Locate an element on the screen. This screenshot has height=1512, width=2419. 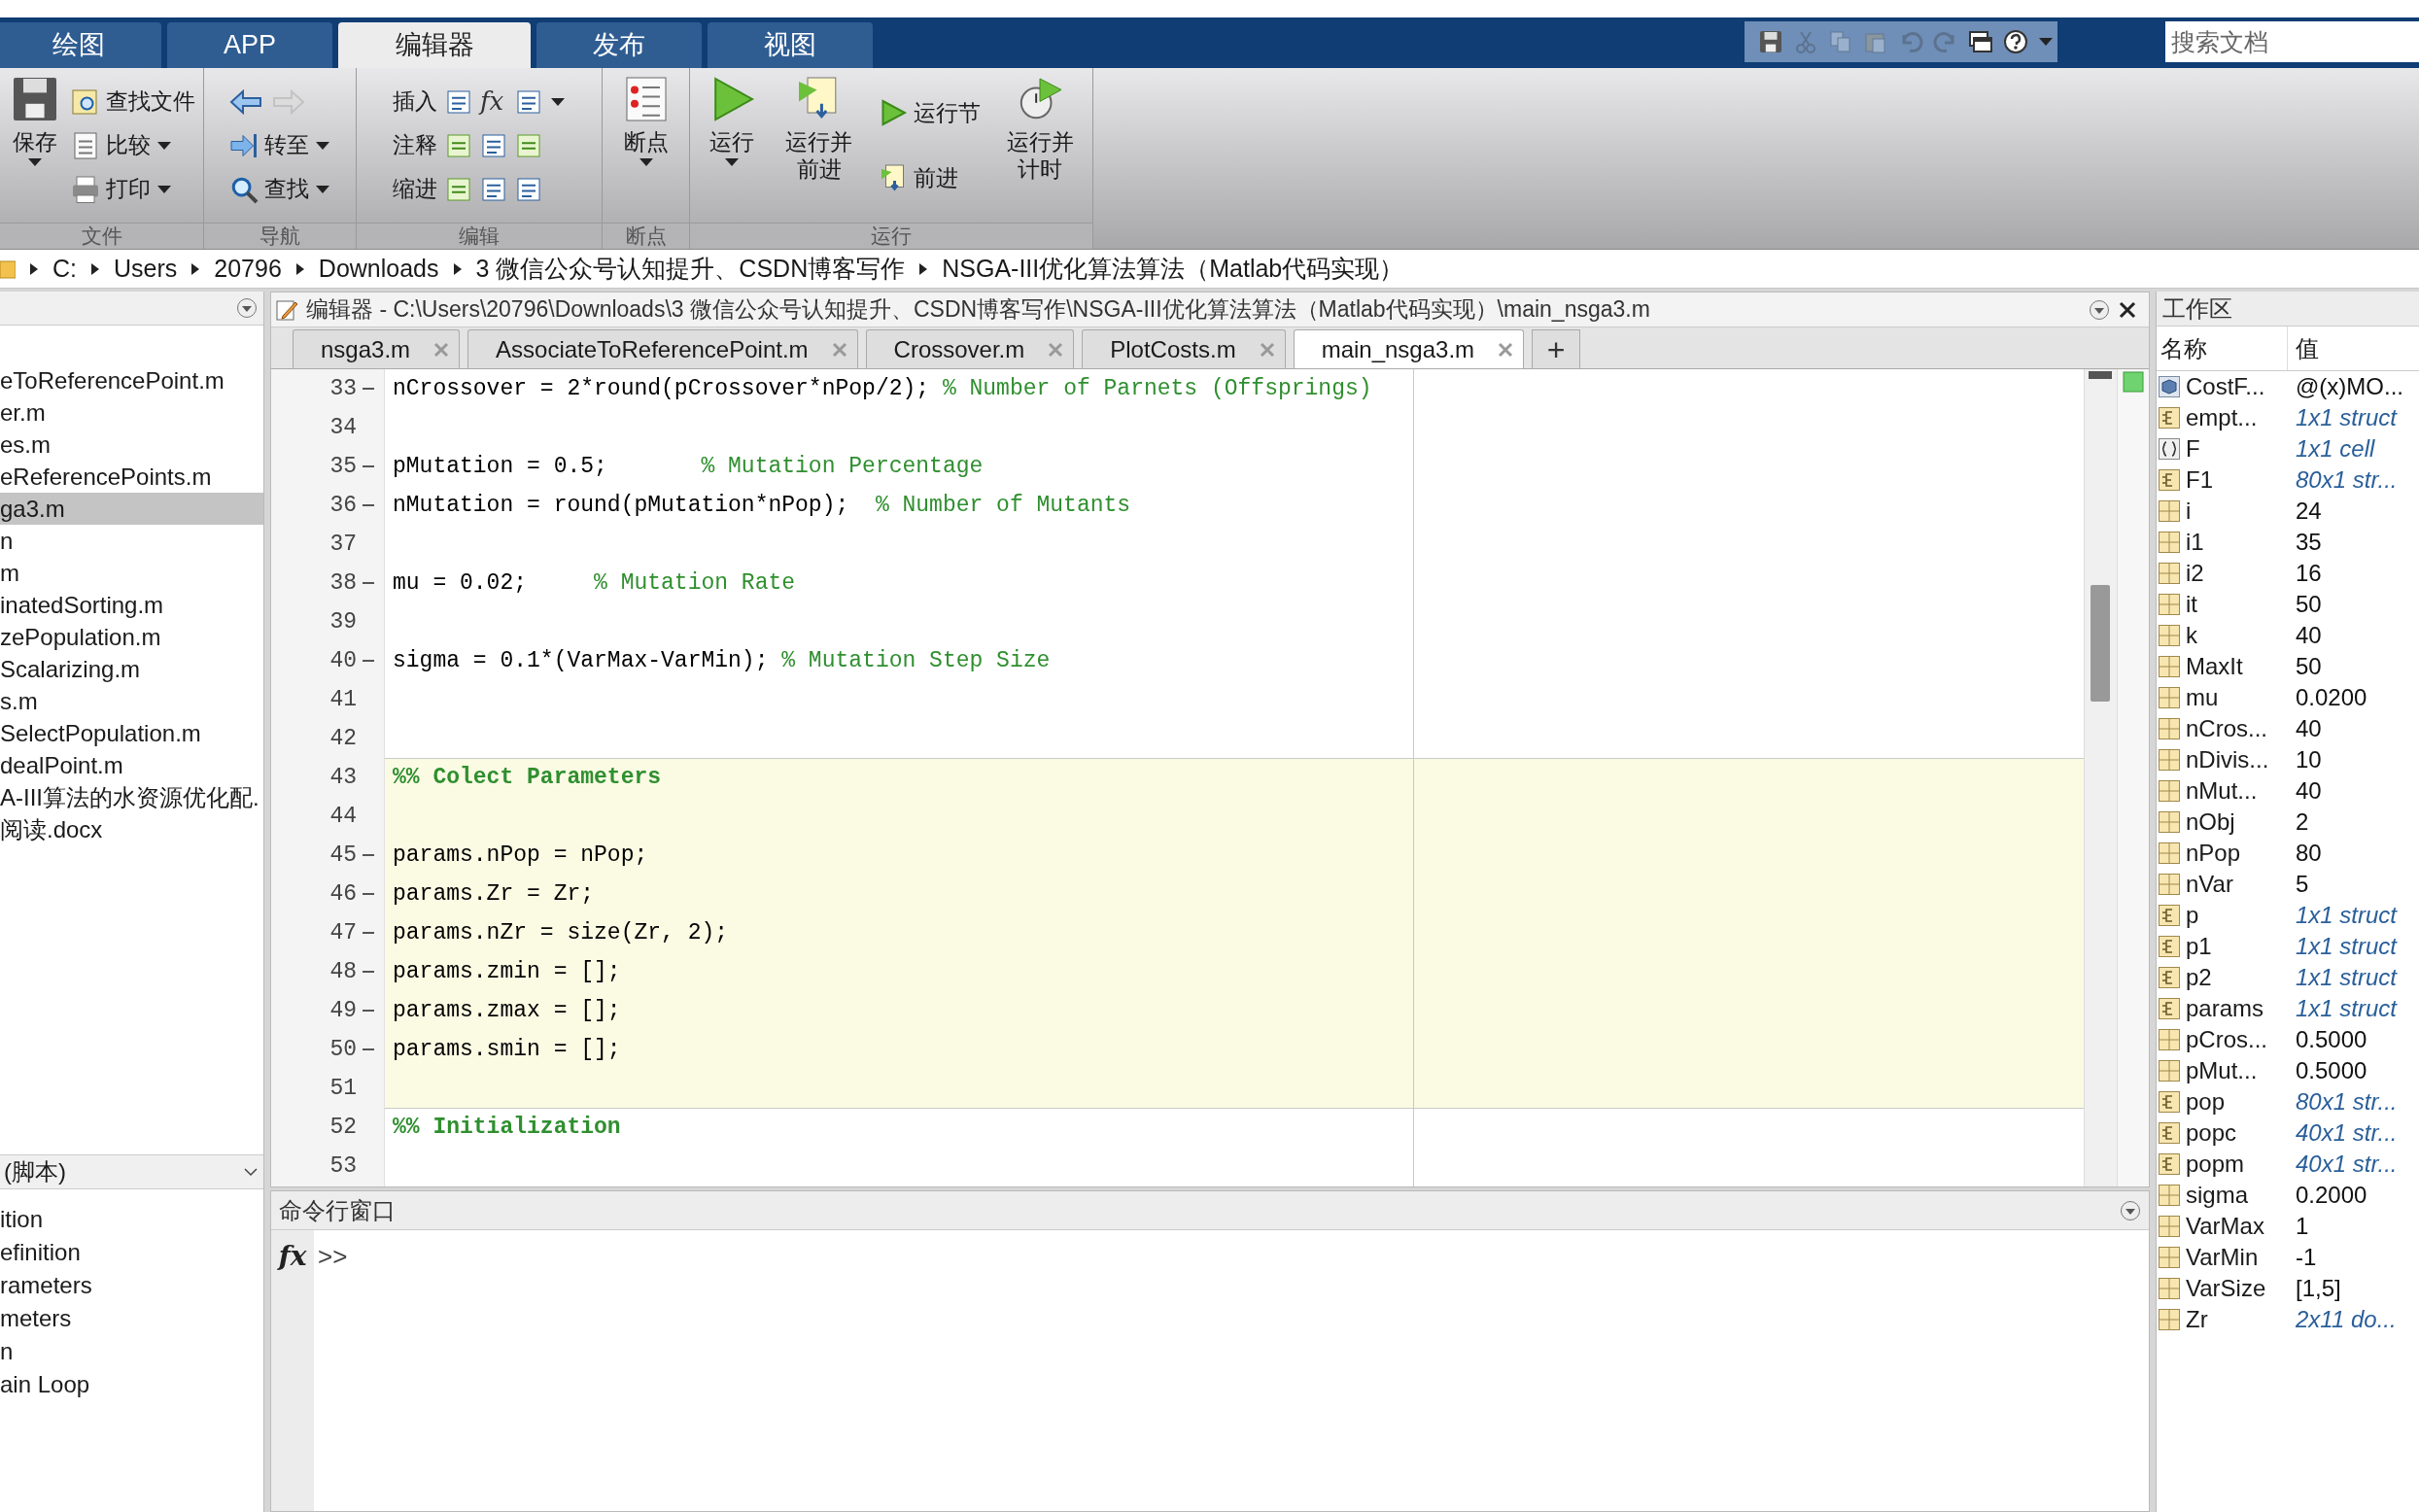
breadcrumb-segment: NSGA-III优化算法算法（Matlab代码实现） is located at coordinates (1173, 269).